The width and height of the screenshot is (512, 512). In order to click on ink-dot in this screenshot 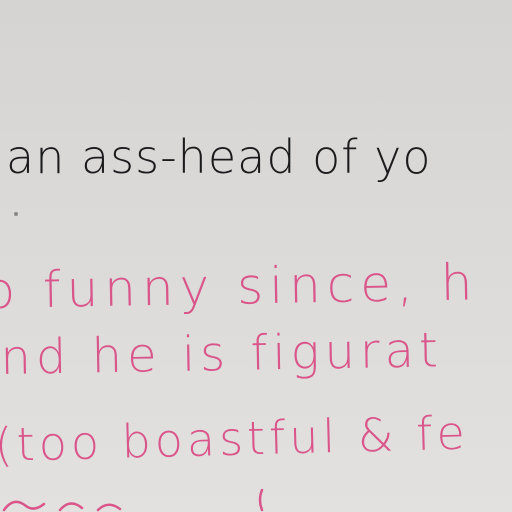, I will do `click(16, 214)`.